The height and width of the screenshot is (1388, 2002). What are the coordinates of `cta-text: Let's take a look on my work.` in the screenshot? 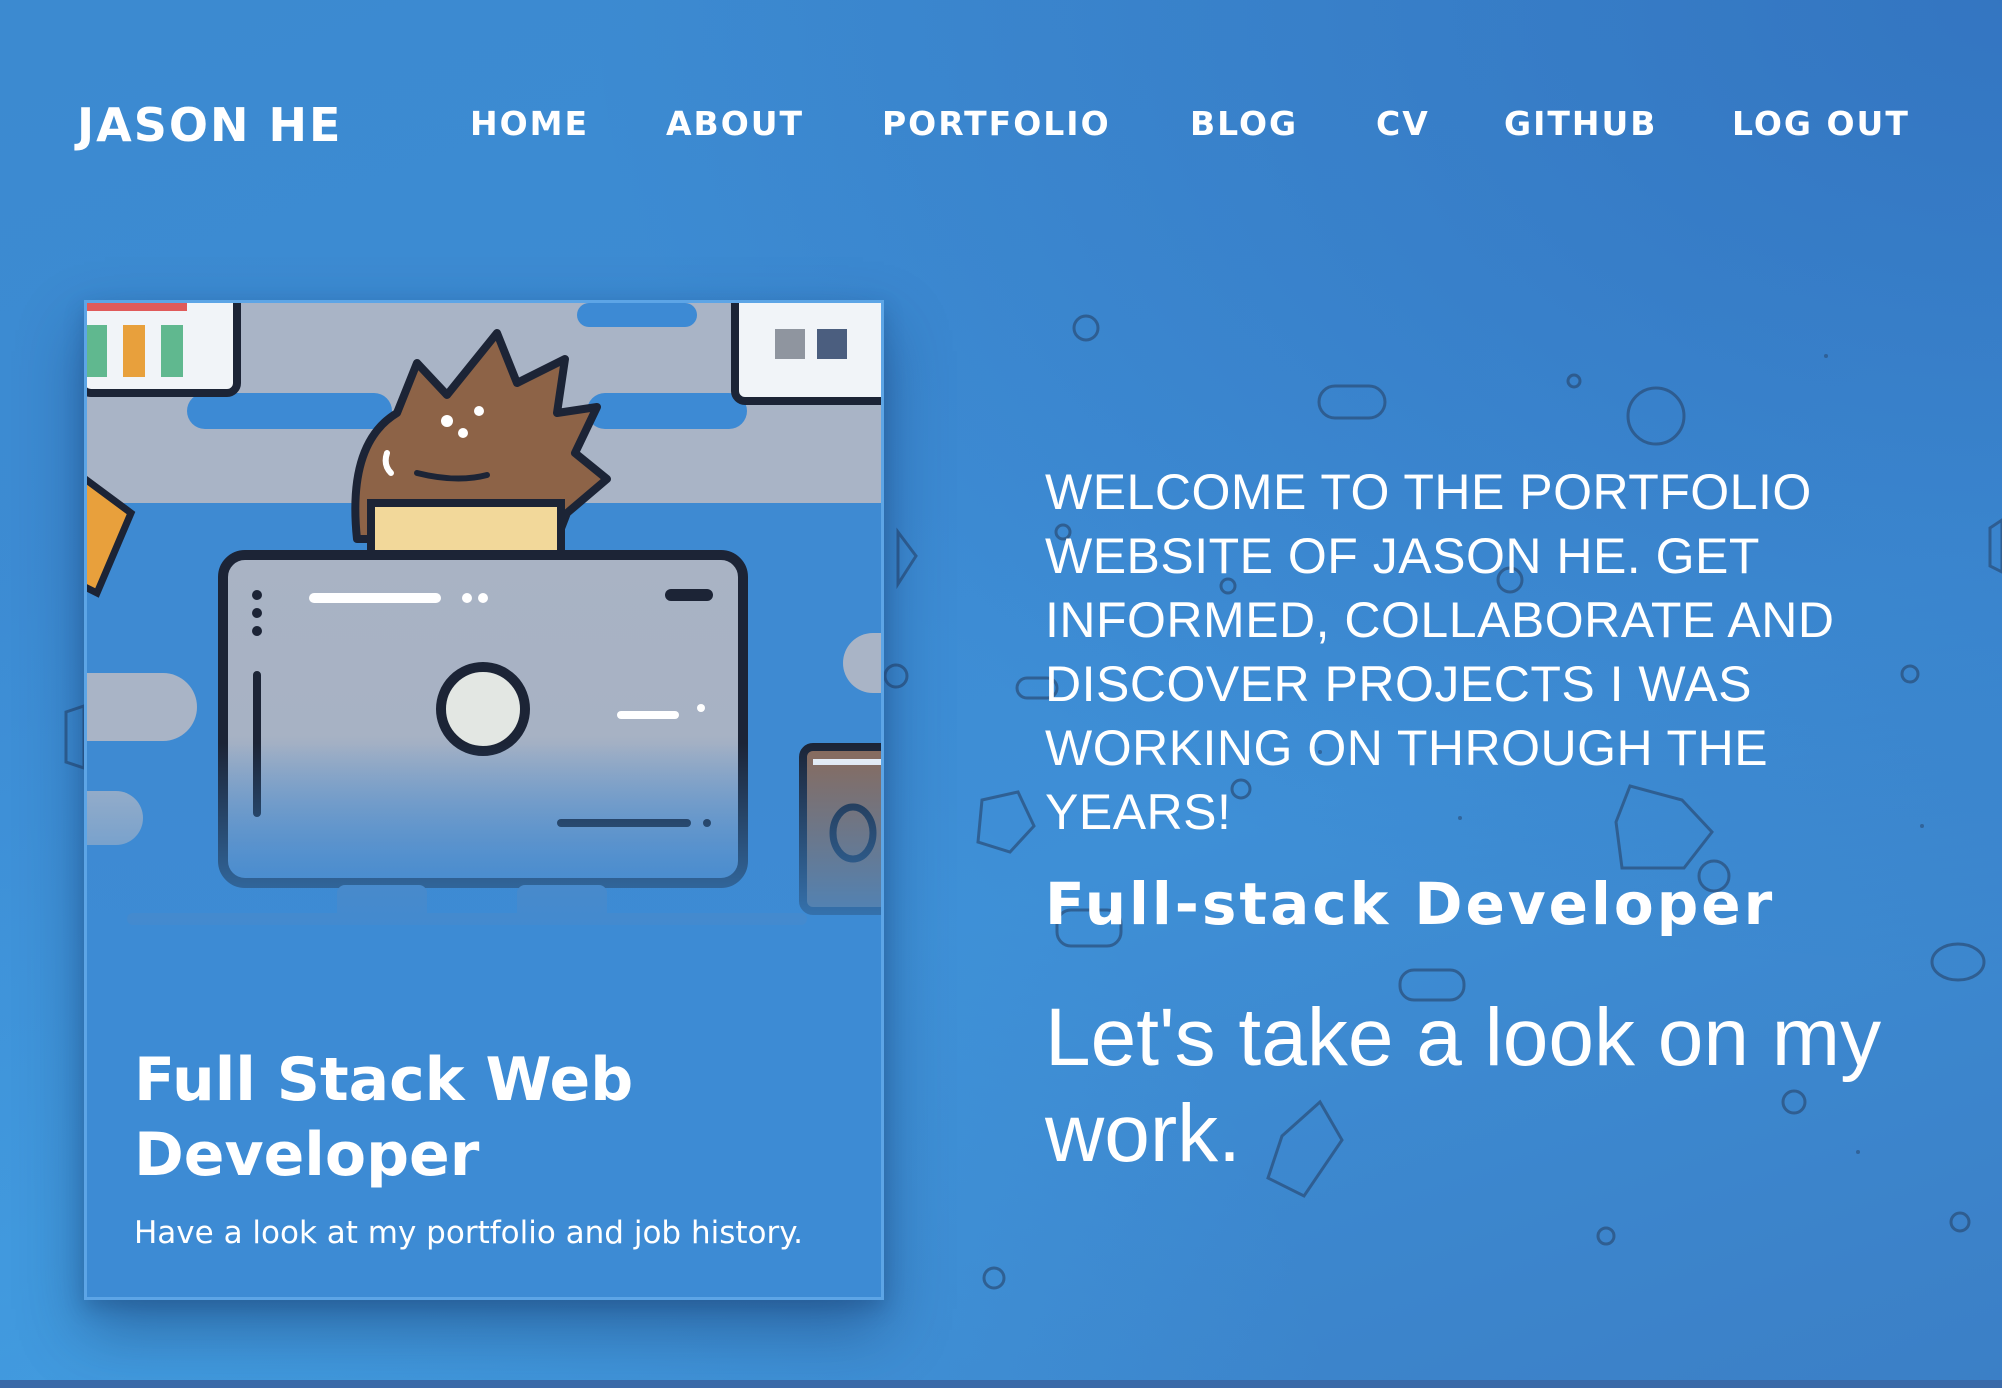 It's located at (1463, 1085).